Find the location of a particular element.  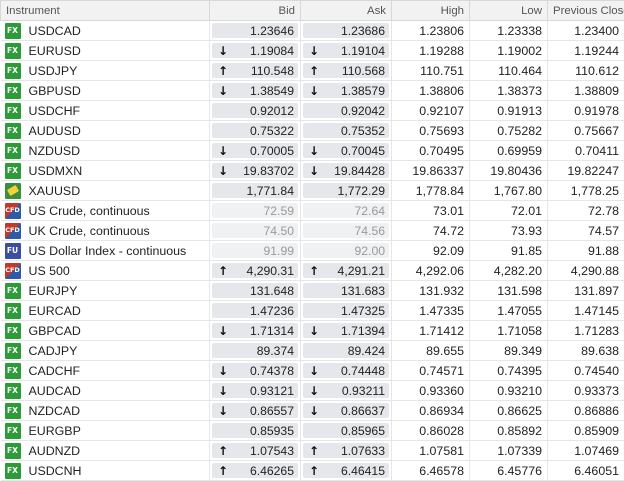

ask-price-button: ↓1.71394 is located at coordinates (346, 330).